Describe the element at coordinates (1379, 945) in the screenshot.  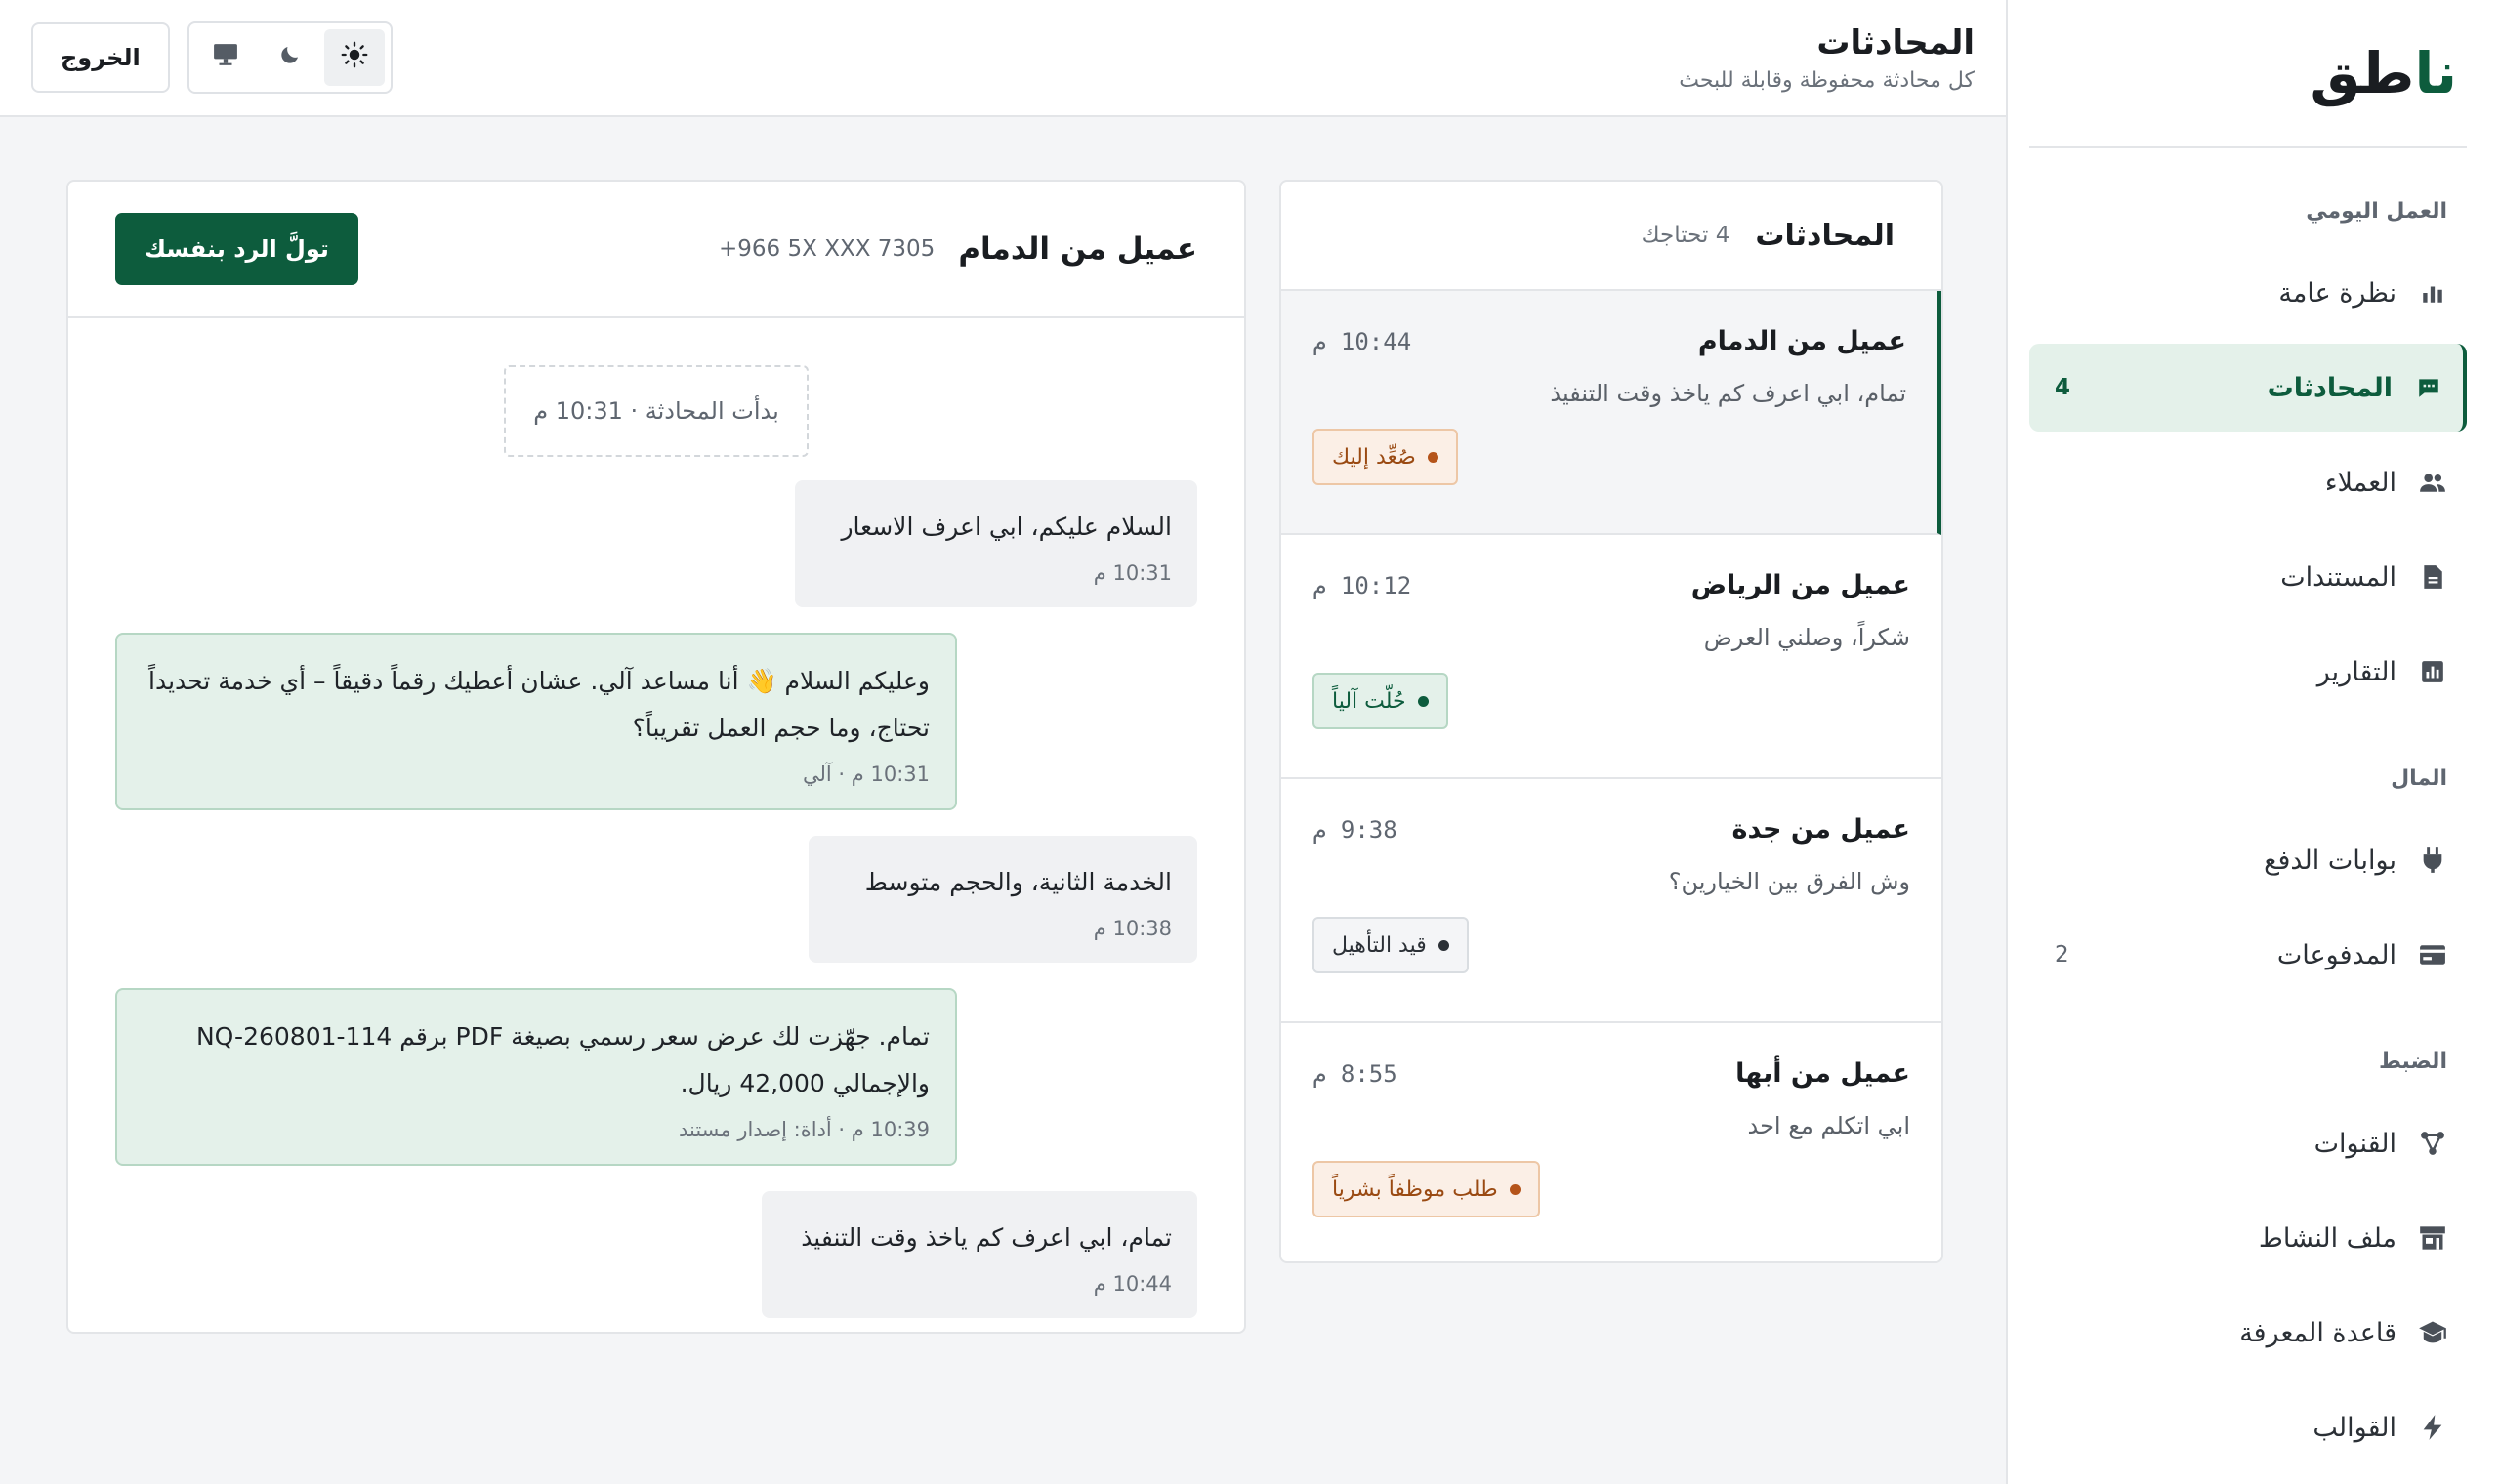
I see `status-badge-label: قيد التأهيل` at that location.